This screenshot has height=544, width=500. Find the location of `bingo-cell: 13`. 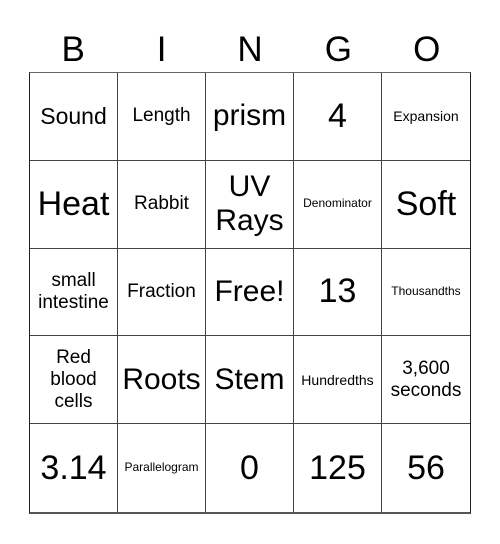

bingo-cell: 13 is located at coordinates (338, 292).